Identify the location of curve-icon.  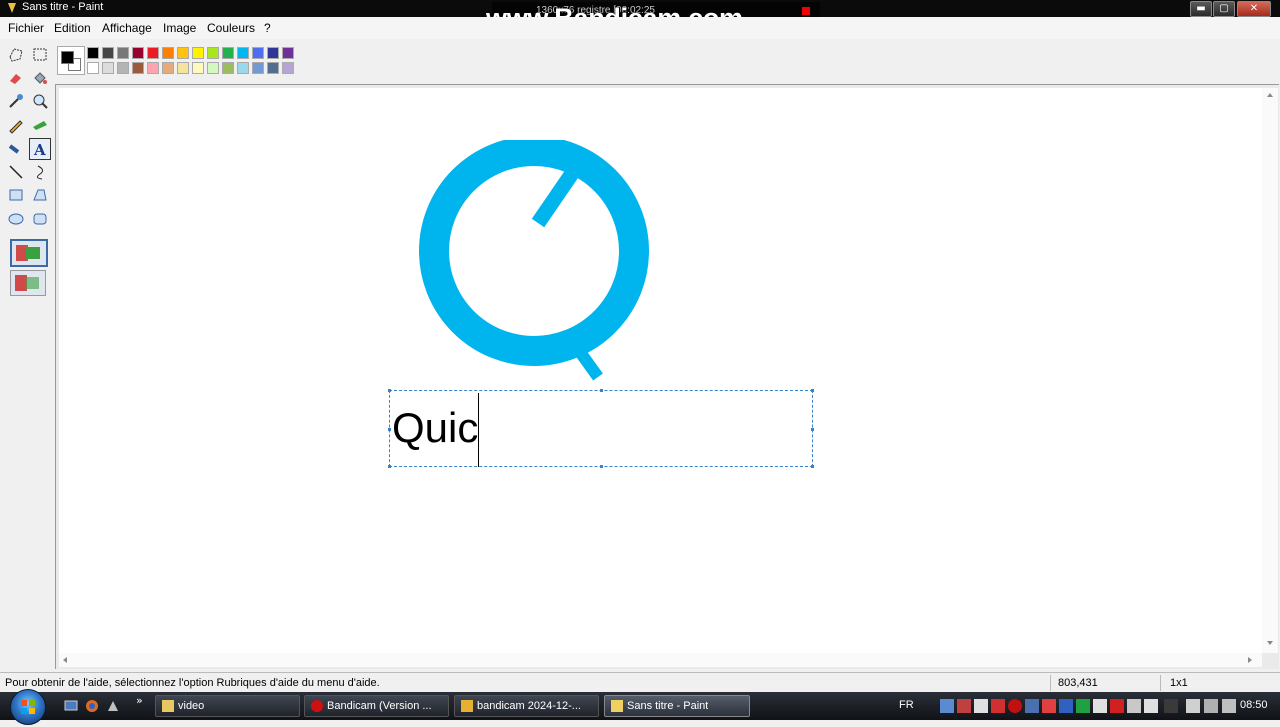
(40, 172).